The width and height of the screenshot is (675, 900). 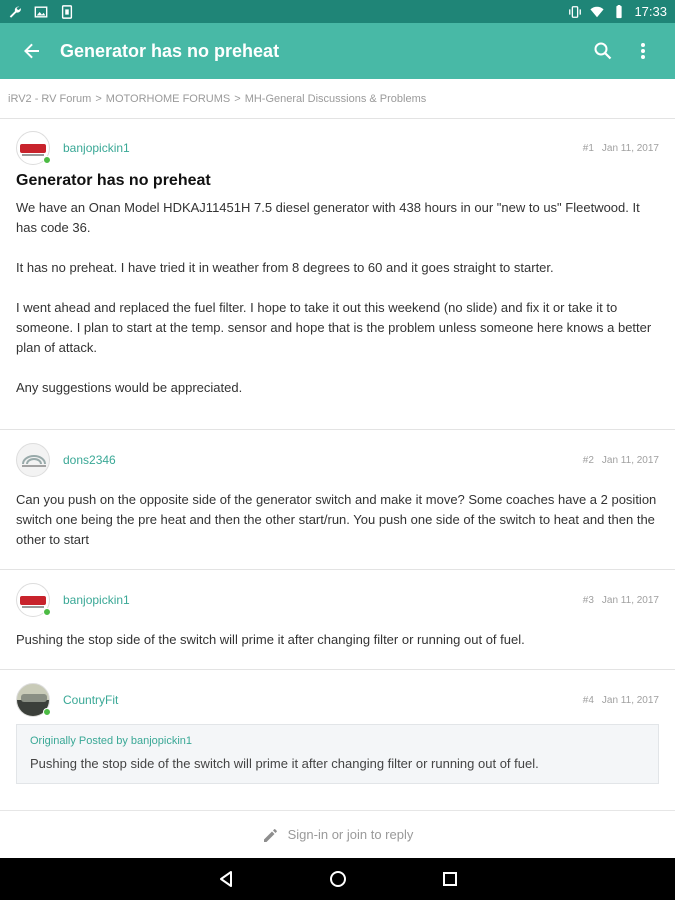 I want to click on status-bar: 17:33, so click(x=337, y=11).